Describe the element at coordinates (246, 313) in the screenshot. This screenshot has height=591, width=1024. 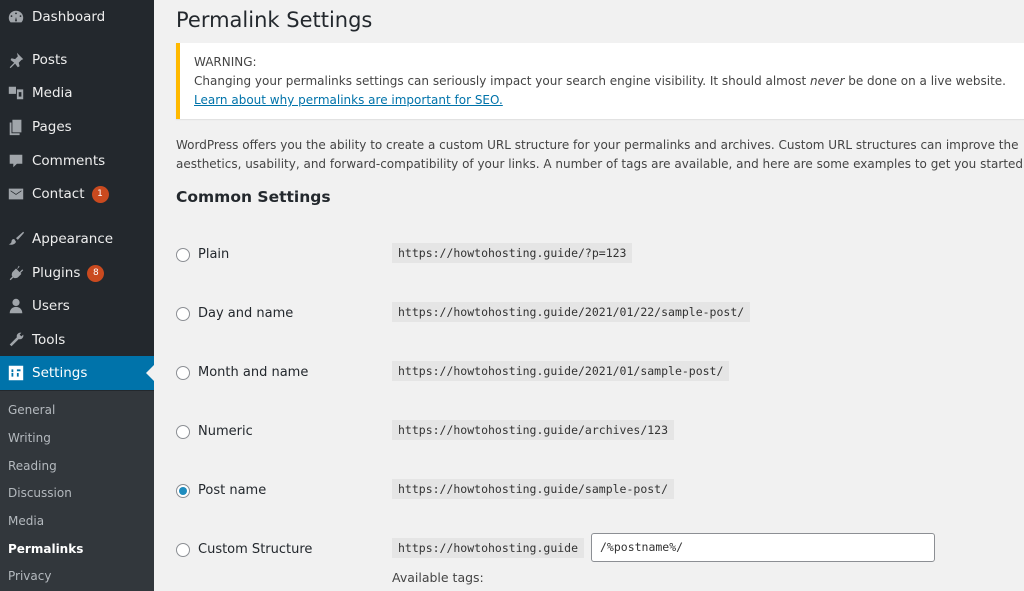
I see `option-label: Day and name` at that location.